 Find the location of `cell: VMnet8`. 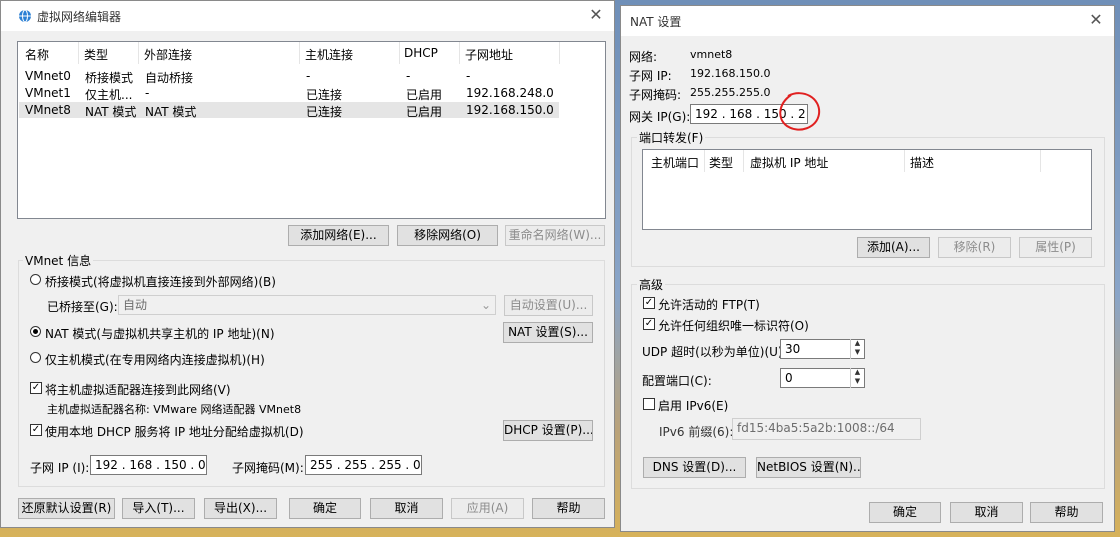

cell: VMnet8 is located at coordinates (48, 110).